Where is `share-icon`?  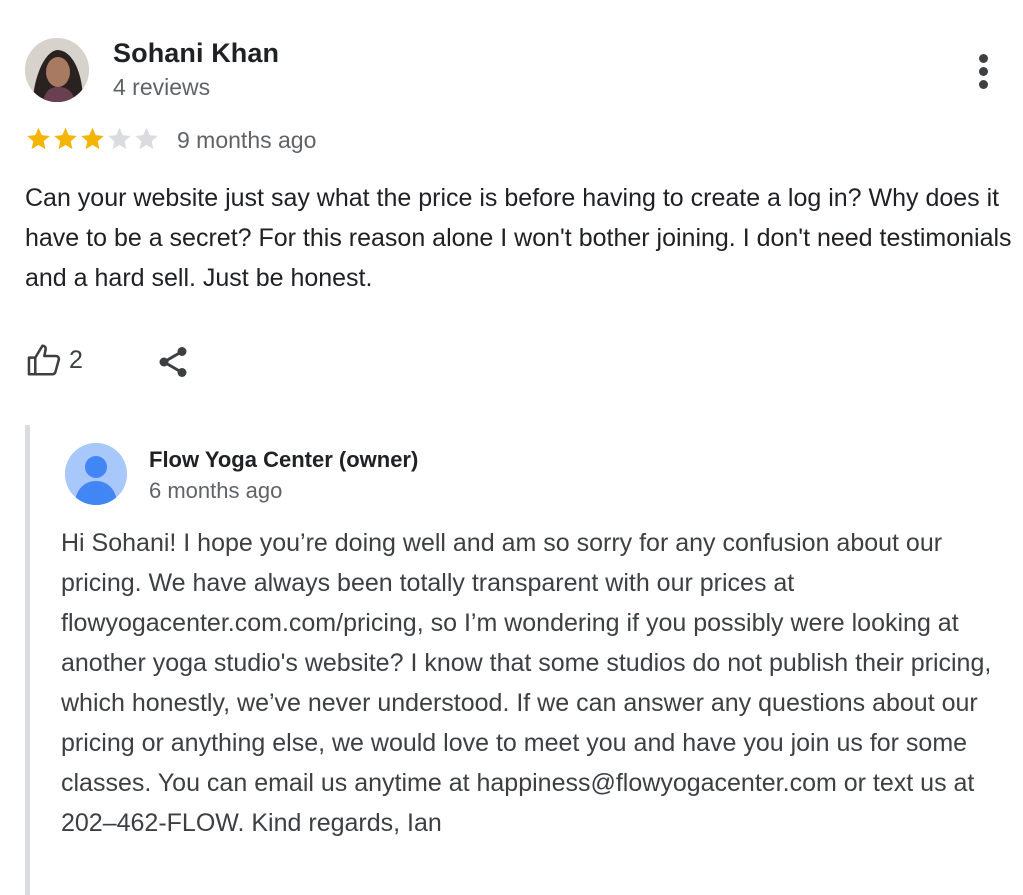
share-icon is located at coordinates (173, 362).